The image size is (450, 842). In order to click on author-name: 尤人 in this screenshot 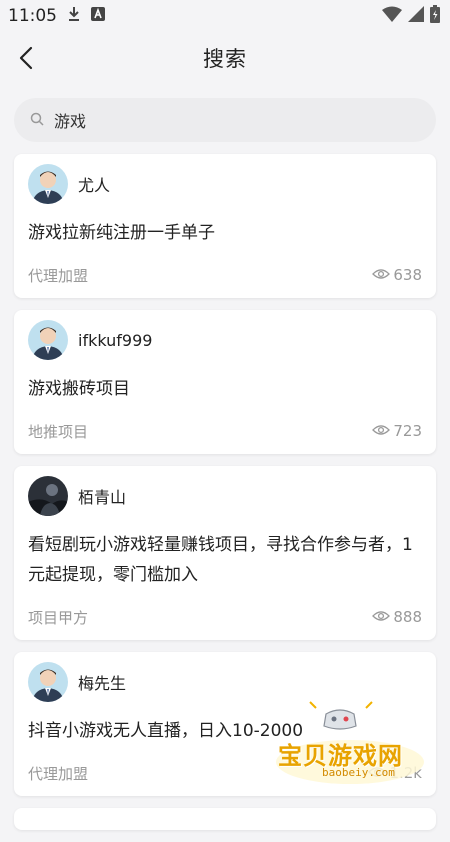, I will do `click(94, 185)`.